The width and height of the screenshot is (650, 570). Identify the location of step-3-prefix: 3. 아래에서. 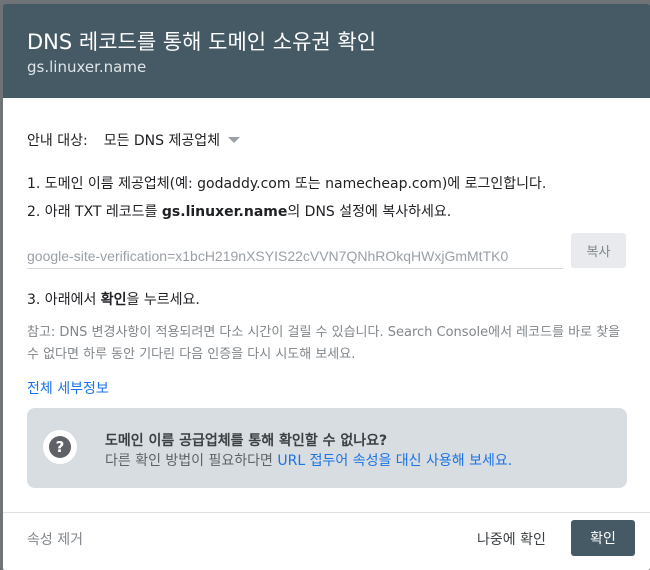
(64, 300).